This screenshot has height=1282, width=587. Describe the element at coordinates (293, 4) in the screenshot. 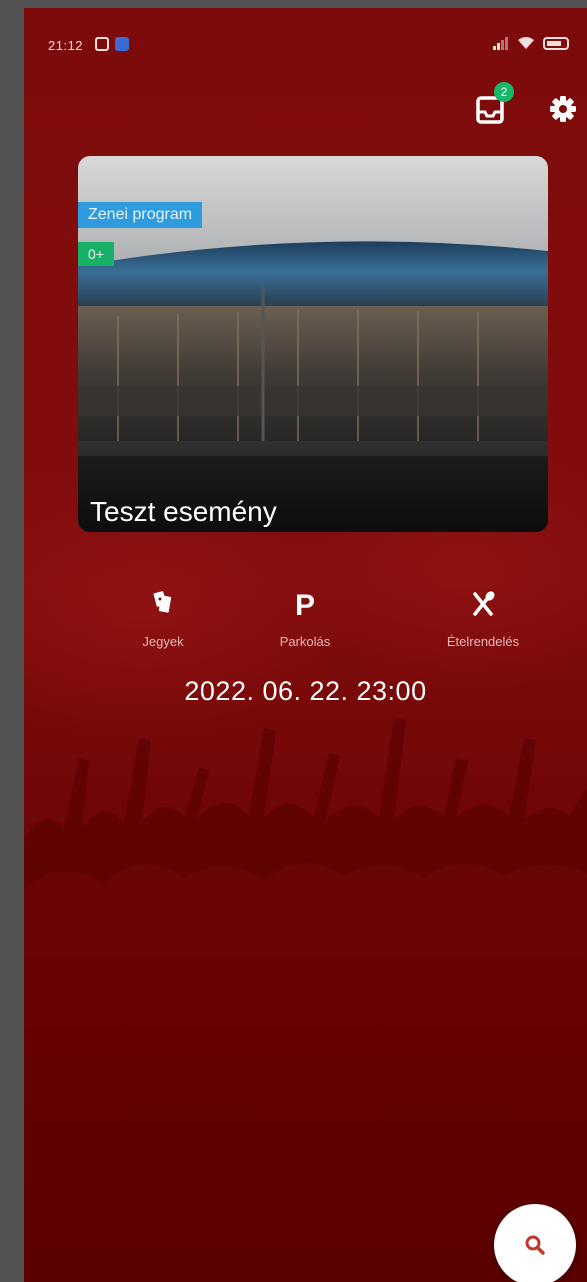

I see `device-frame-top` at that location.